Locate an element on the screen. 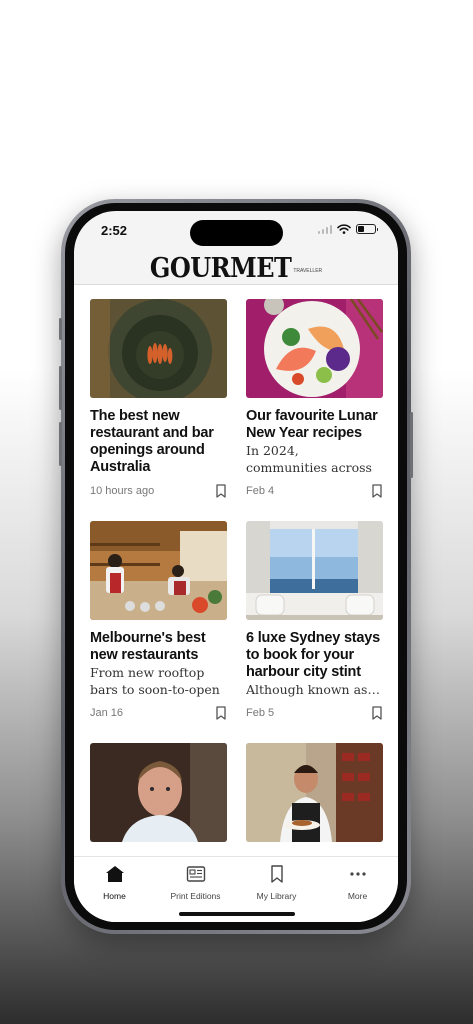 This screenshot has width=473, height=1024. article-meta: Feb 4 is located at coordinates (314, 491).